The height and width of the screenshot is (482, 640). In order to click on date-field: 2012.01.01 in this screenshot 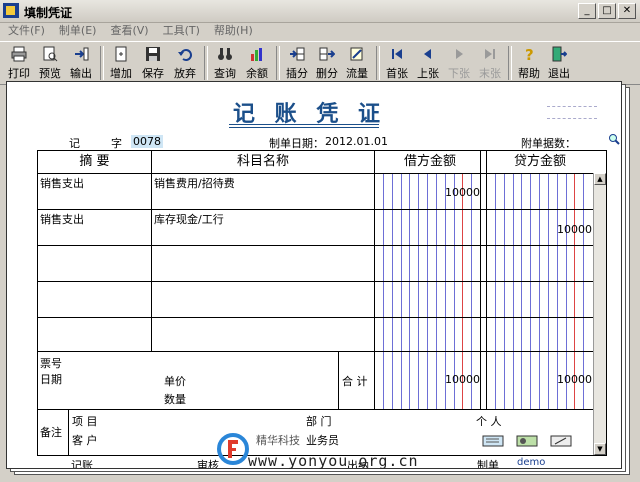, I will do `click(356, 141)`.